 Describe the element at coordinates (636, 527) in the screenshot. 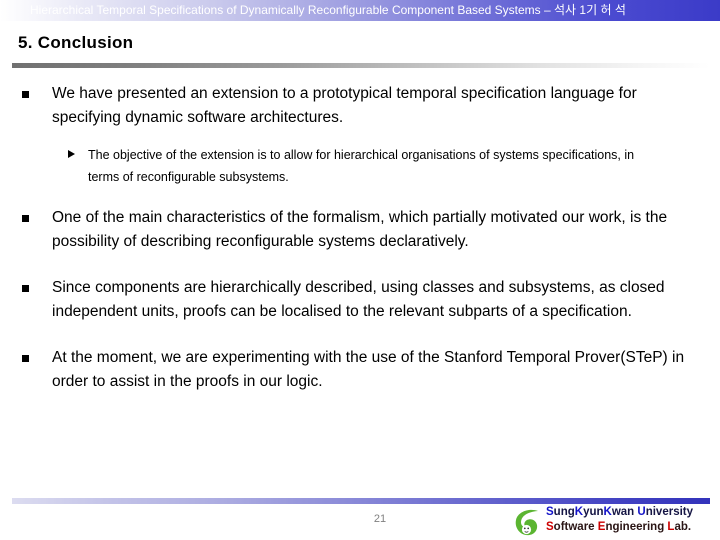

I see `lab-name-part: ngineering` at that location.